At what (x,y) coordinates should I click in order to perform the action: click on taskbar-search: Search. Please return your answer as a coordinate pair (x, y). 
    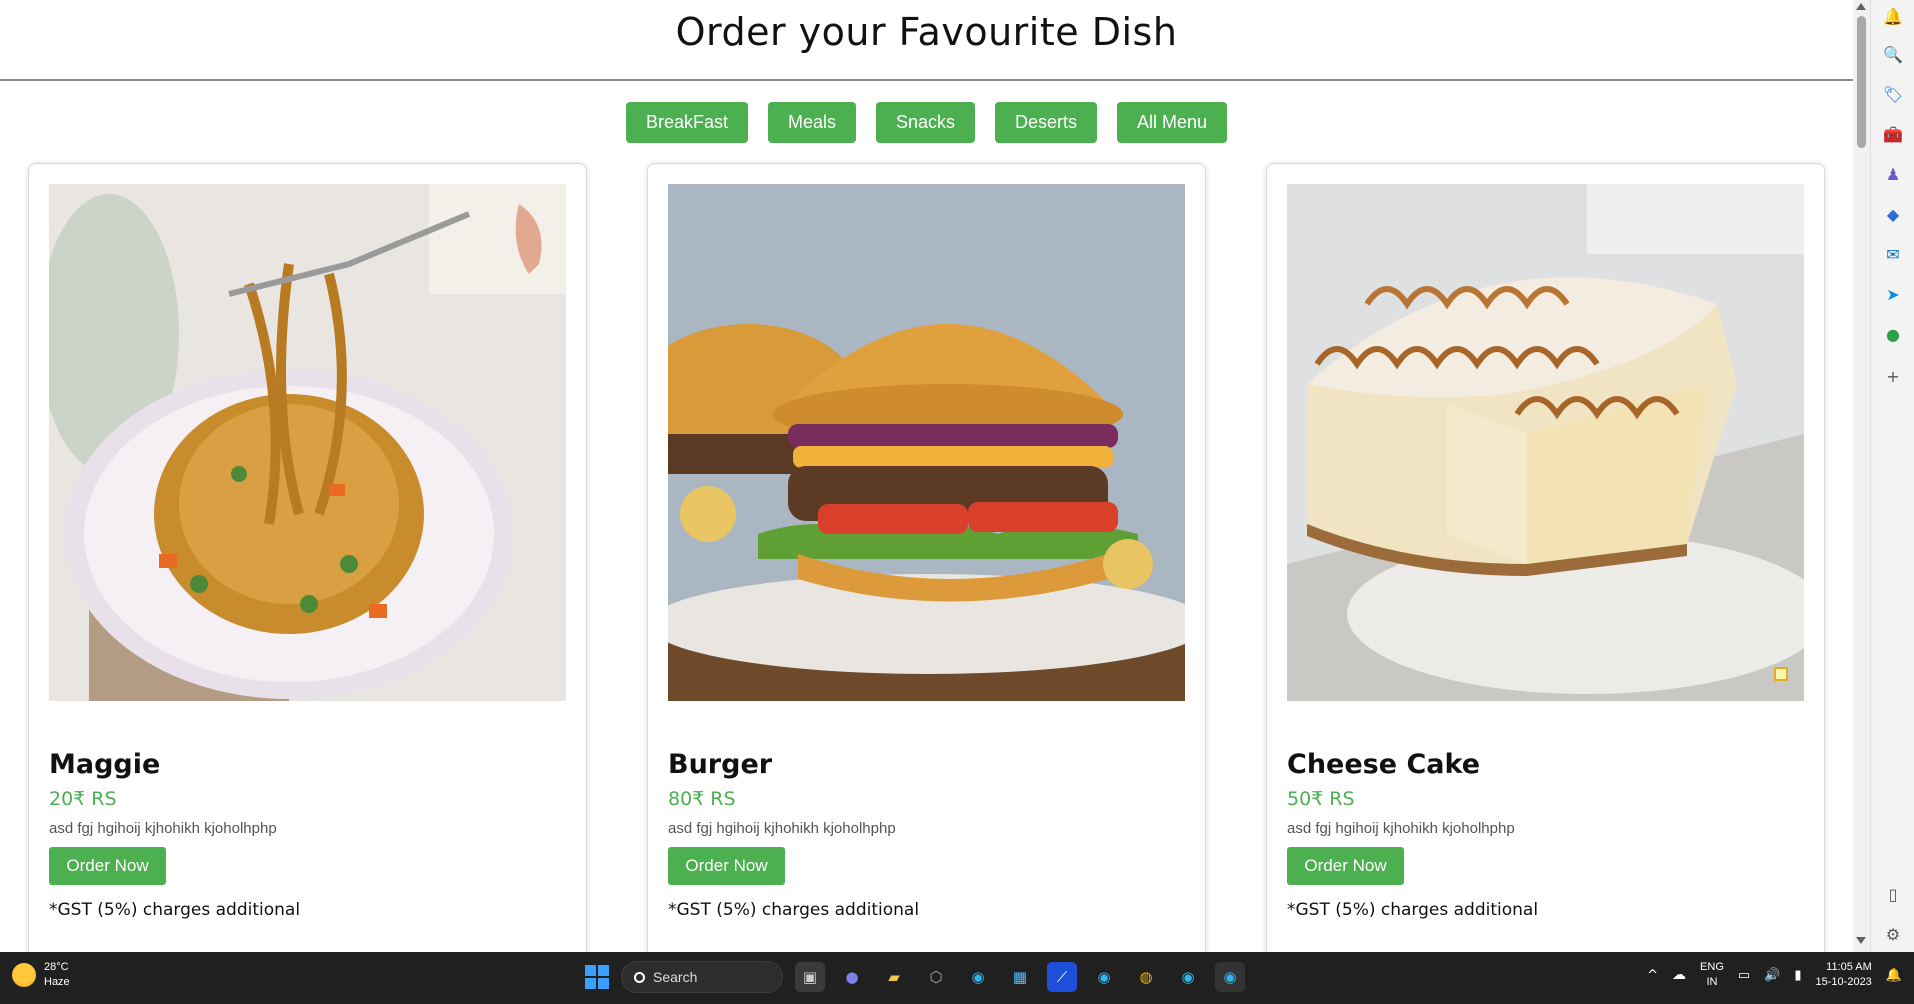
    Looking at the image, I should click on (702, 977).